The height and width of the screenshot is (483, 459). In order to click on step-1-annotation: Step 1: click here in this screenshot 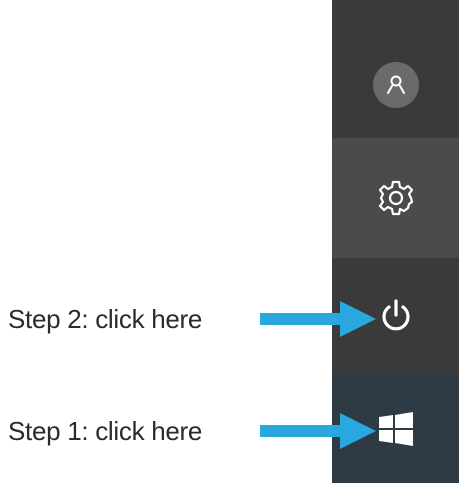, I will do `click(192, 431)`.